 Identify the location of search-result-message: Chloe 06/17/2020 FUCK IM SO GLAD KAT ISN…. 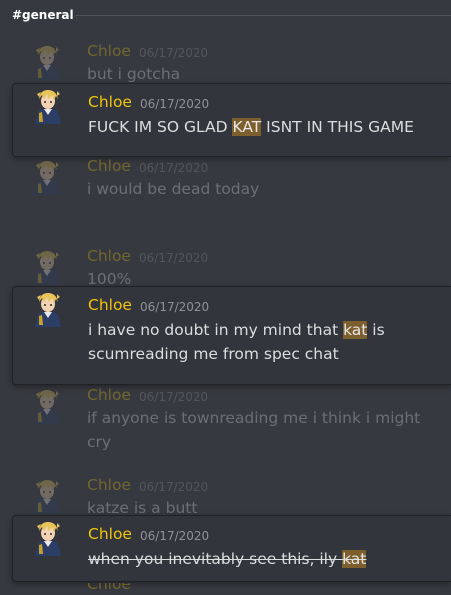
(231, 120).